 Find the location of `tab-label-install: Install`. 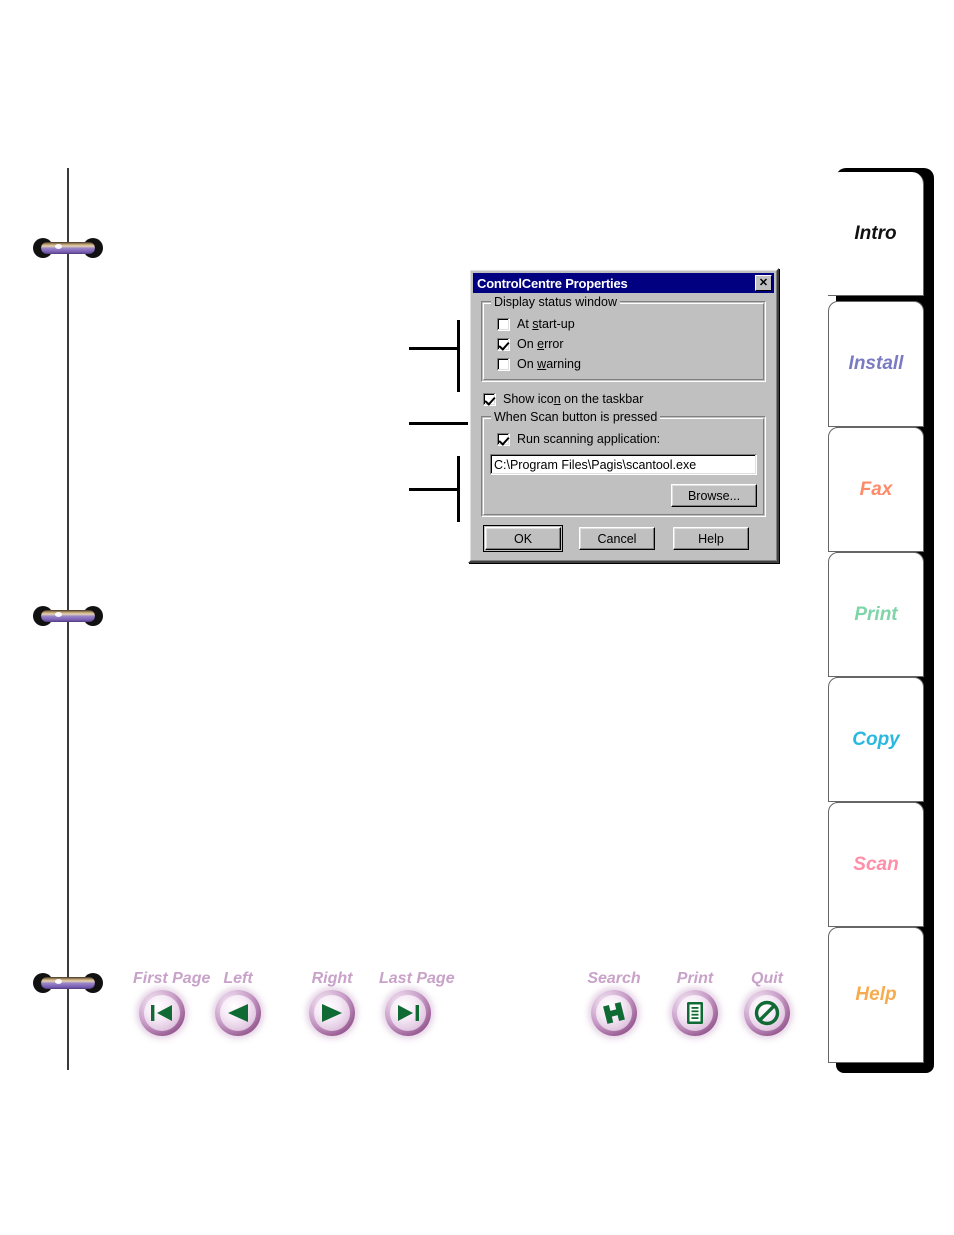

tab-label-install: Install is located at coordinates (876, 363).